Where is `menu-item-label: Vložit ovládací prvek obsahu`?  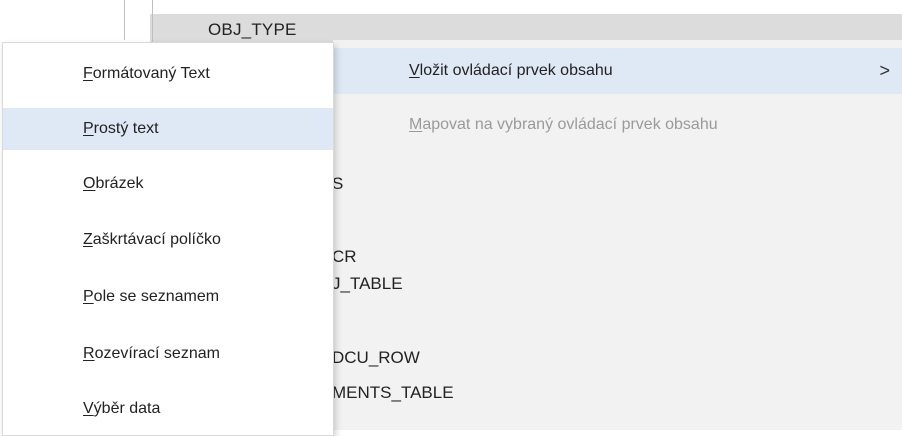
menu-item-label: Vložit ovládací prvek obsahu is located at coordinates (511, 70).